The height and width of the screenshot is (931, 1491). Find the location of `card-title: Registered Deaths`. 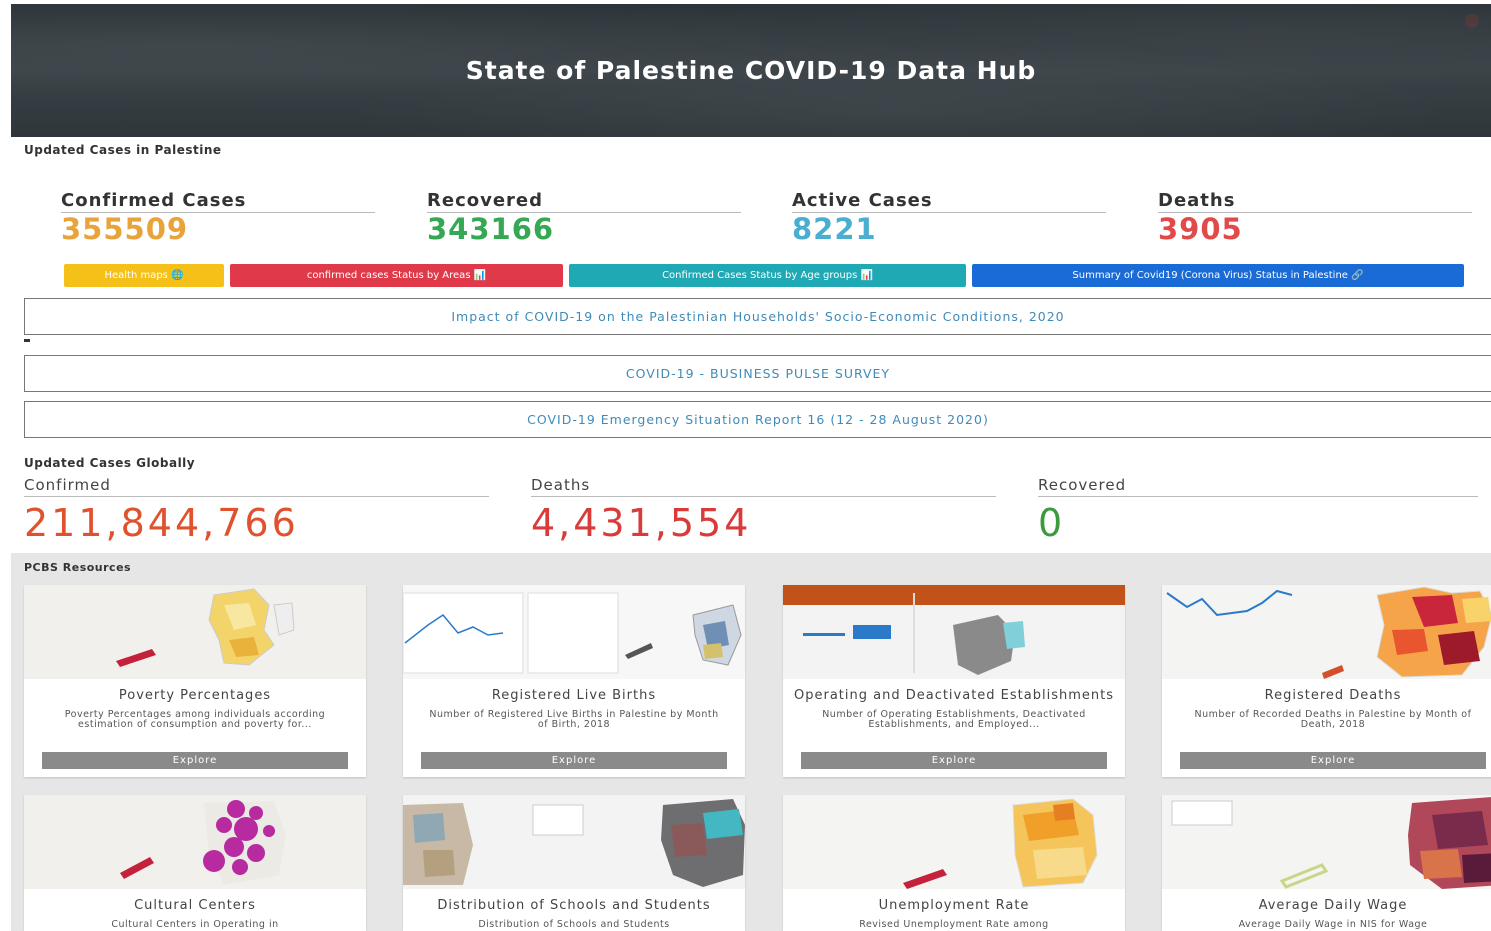

card-title: Registered Deaths is located at coordinates (1333, 695).